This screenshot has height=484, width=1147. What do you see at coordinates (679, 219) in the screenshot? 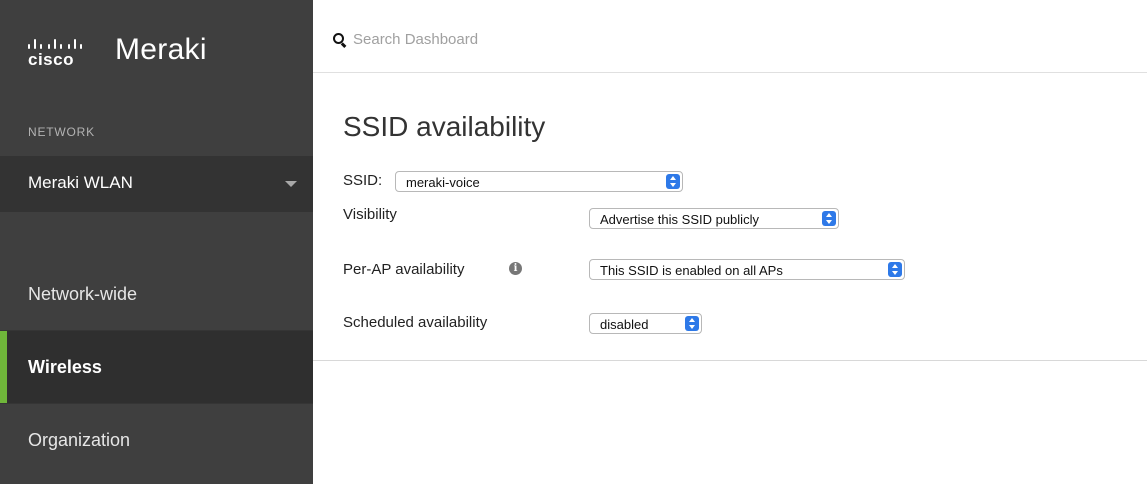
I see `visibility-select-value: Advertise this SSID publicly` at bounding box center [679, 219].